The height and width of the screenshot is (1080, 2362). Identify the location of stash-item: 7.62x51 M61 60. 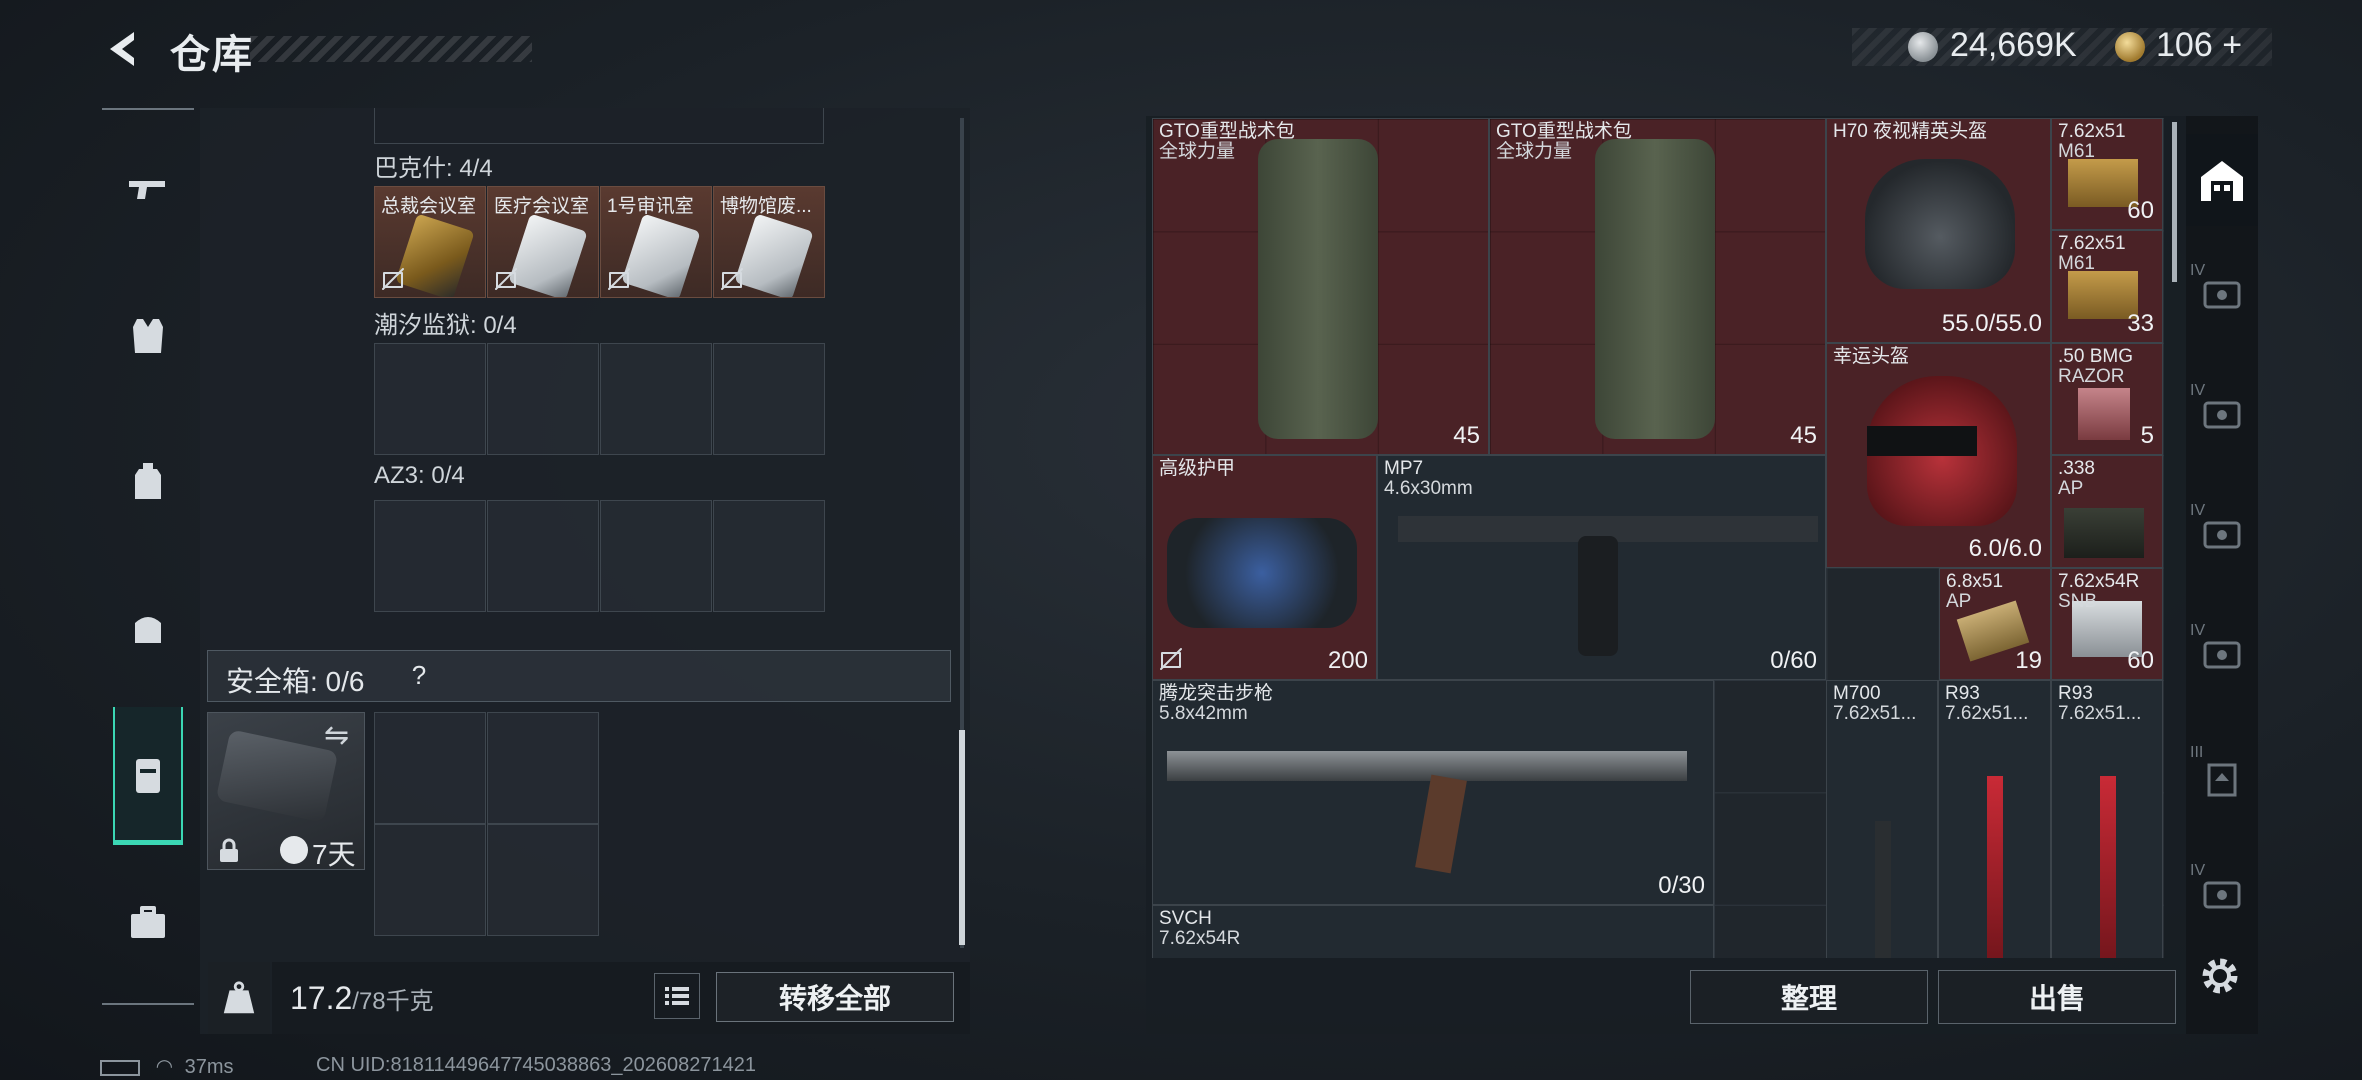
(2107, 174).